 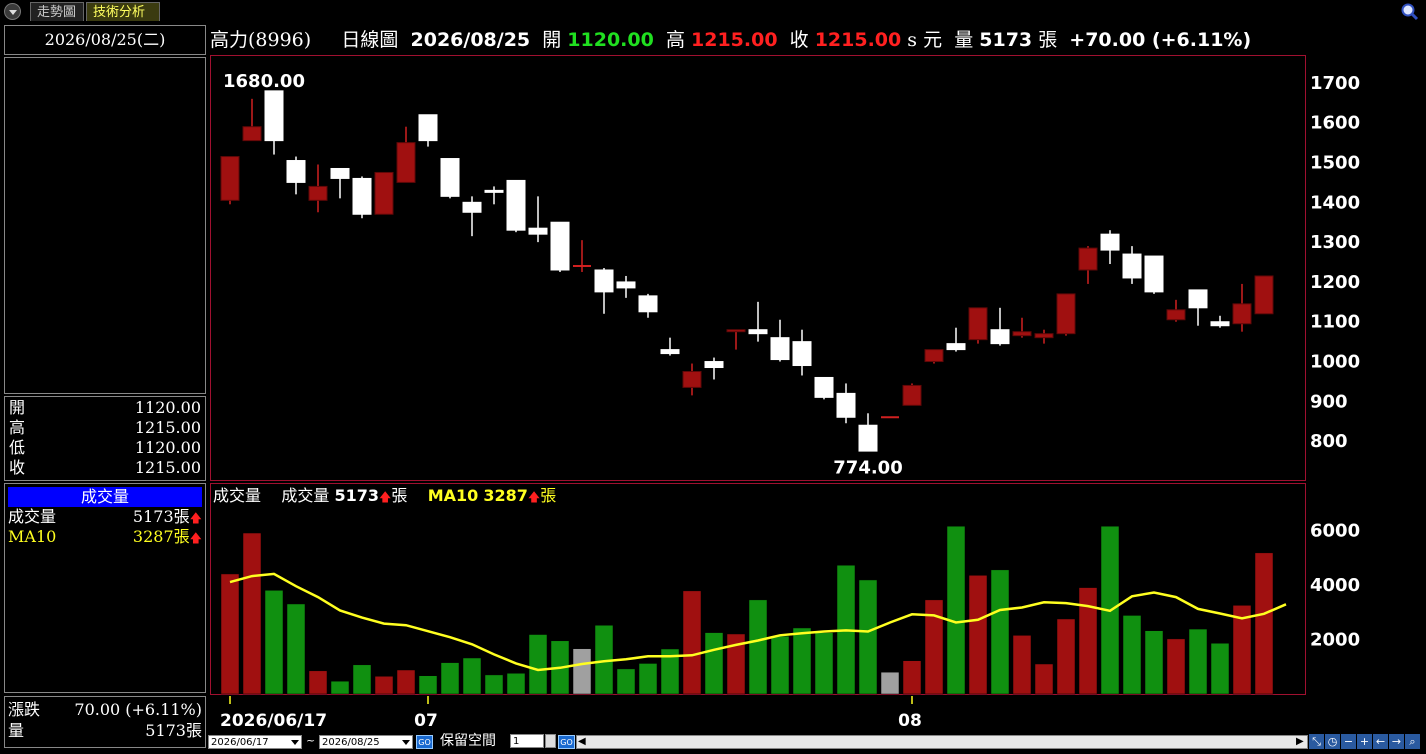 What do you see at coordinates (1412, 741) in the screenshot?
I see `search-icon: ⌕` at bounding box center [1412, 741].